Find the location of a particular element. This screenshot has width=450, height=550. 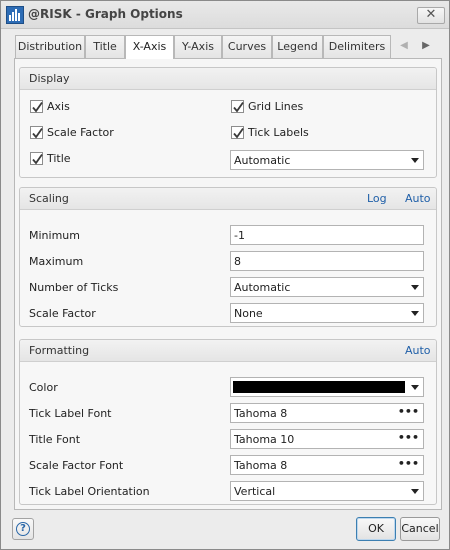

tab-y-axis: Y-Axis is located at coordinates (198, 46).